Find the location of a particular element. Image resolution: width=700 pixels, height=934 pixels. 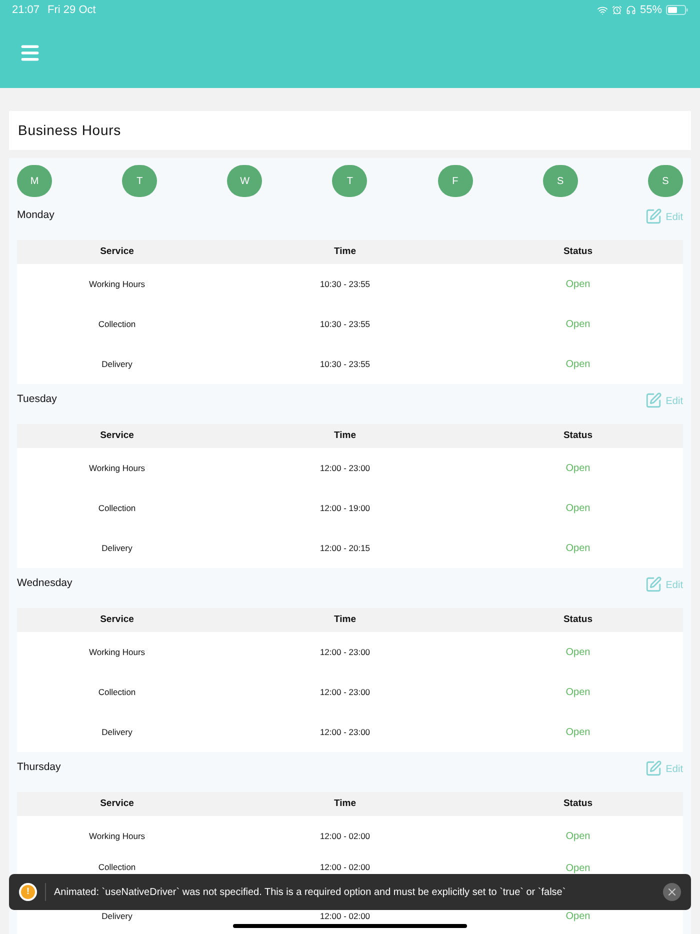

status-time: 21:07 is located at coordinates (26, 10).